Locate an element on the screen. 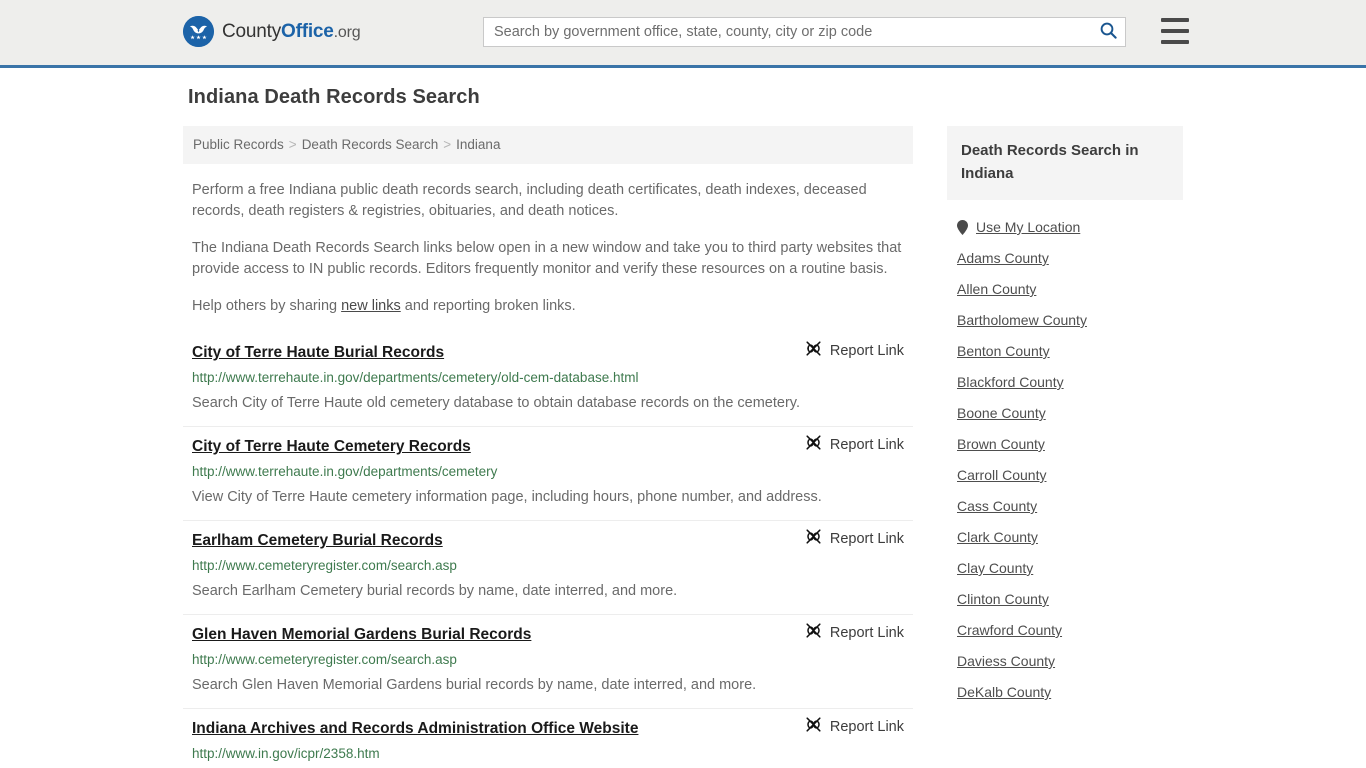 This screenshot has width=1366, height=768. site-header: CountyOffice.org is located at coordinates (683, 34).